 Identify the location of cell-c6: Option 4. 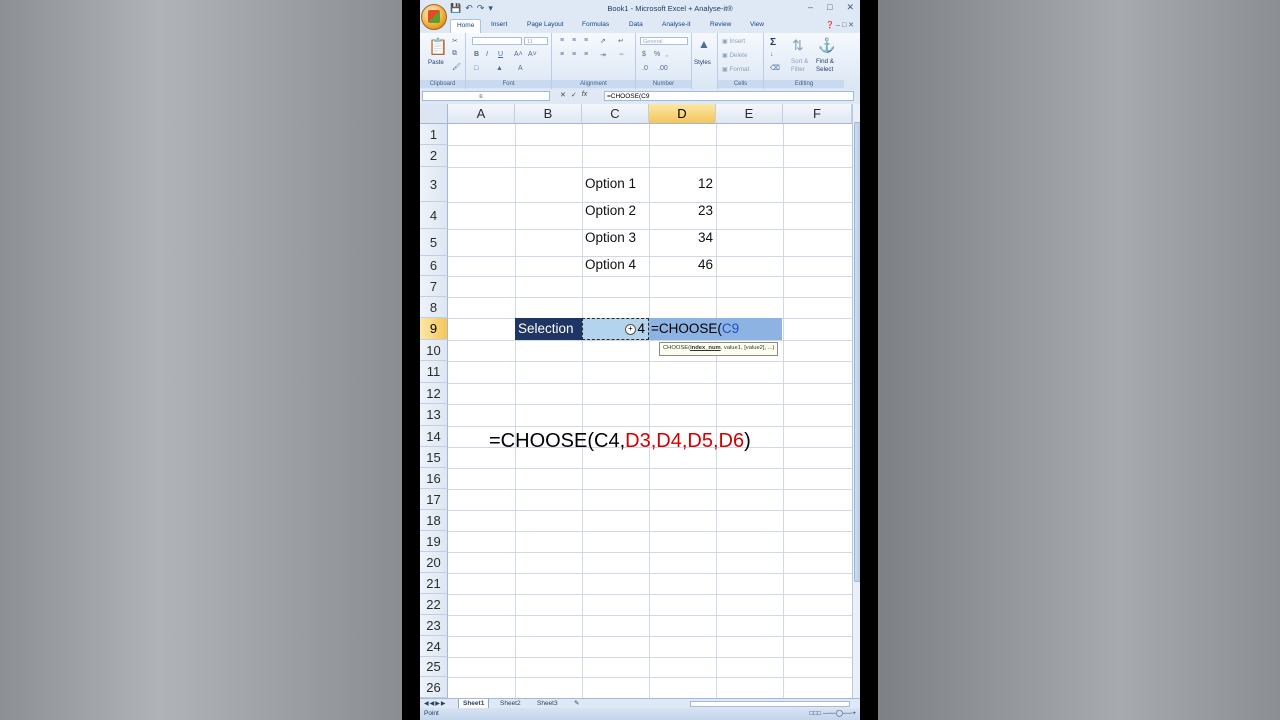
(610, 264).